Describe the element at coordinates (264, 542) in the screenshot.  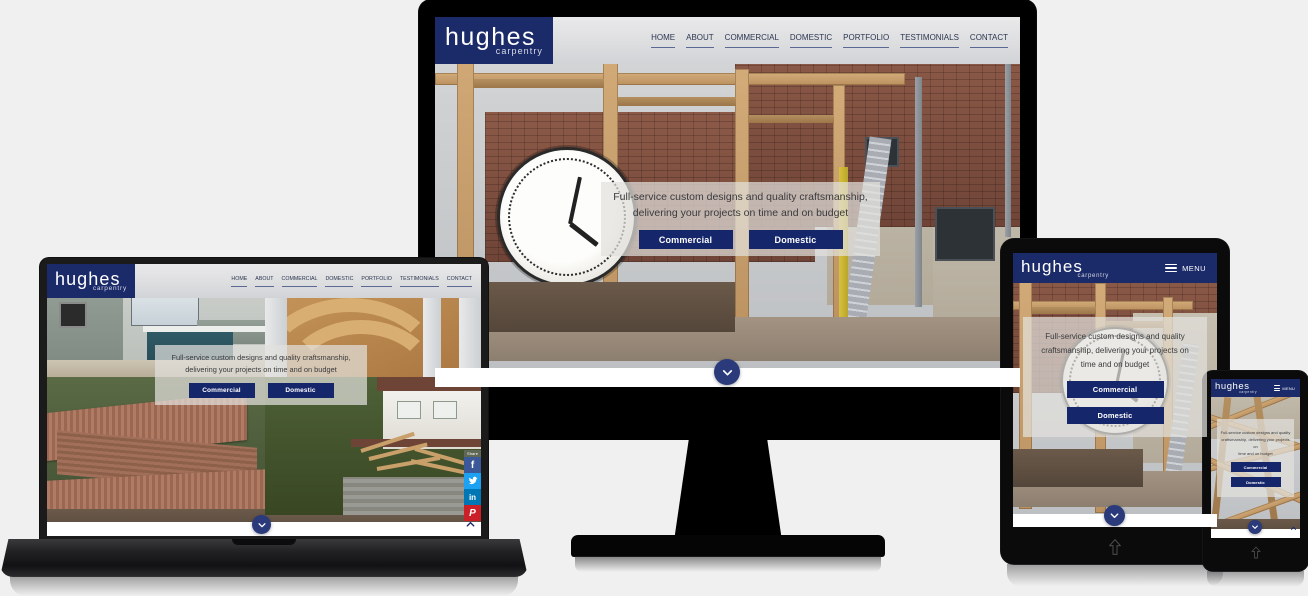
I see `laptop-trackpad-notch` at that location.